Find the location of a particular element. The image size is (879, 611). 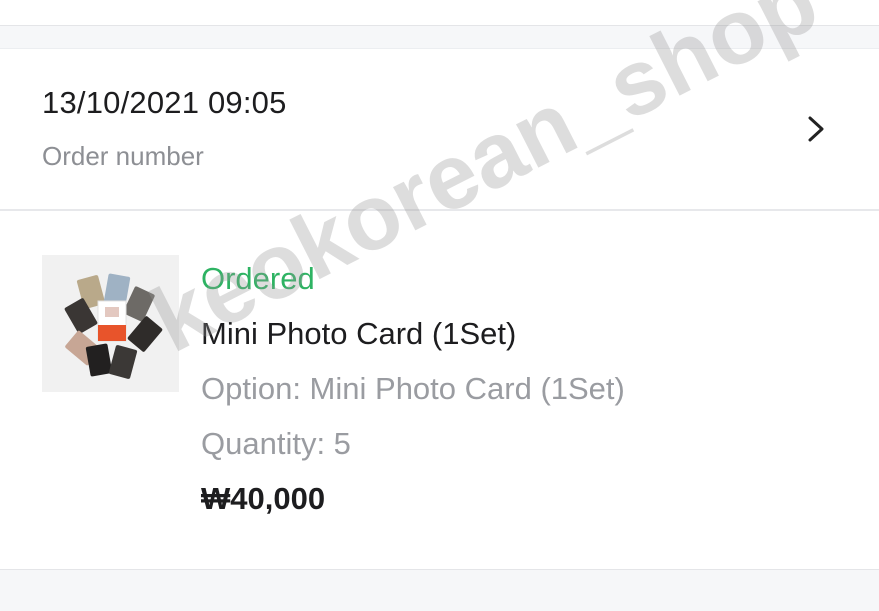

product-quantity: Quantity: 5 is located at coordinates (276, 443).